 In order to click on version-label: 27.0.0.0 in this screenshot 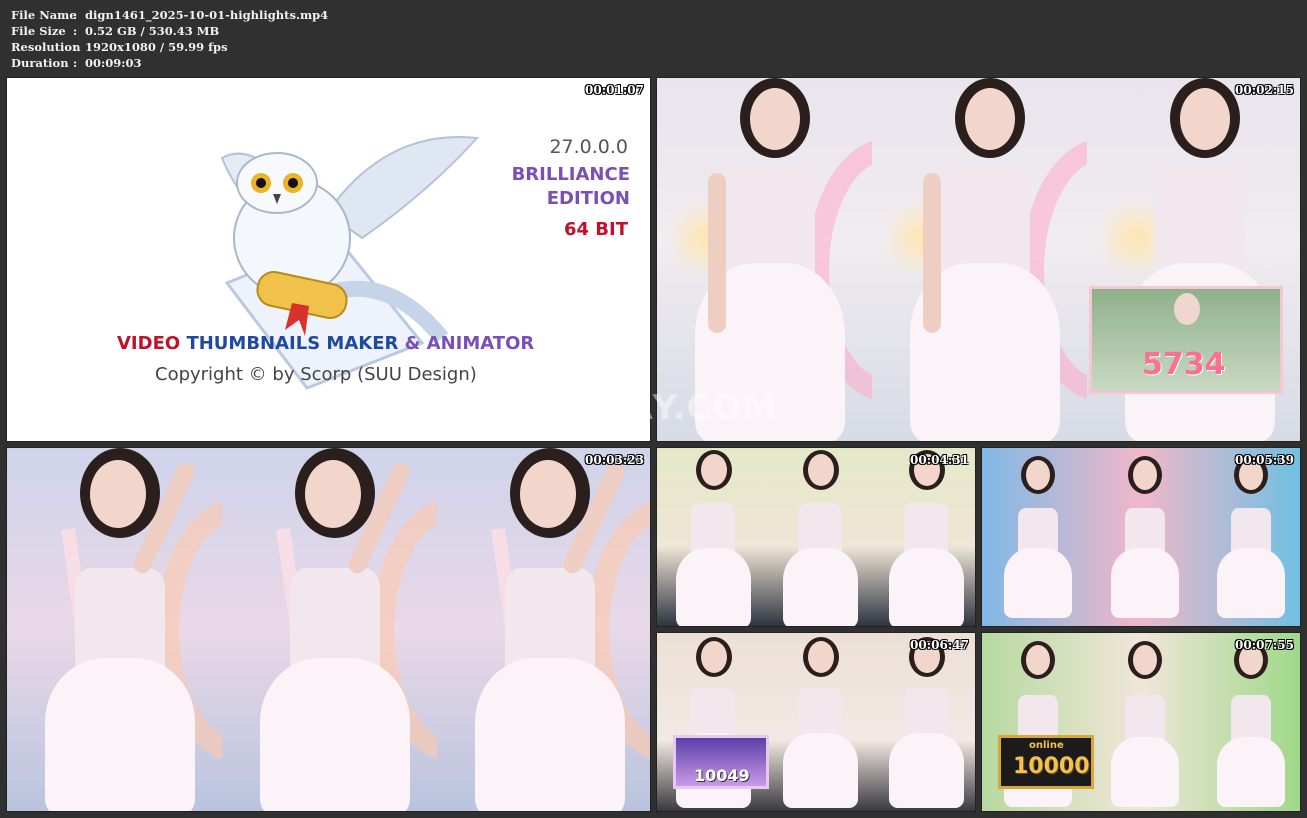, I will do `click(588, 147)`.